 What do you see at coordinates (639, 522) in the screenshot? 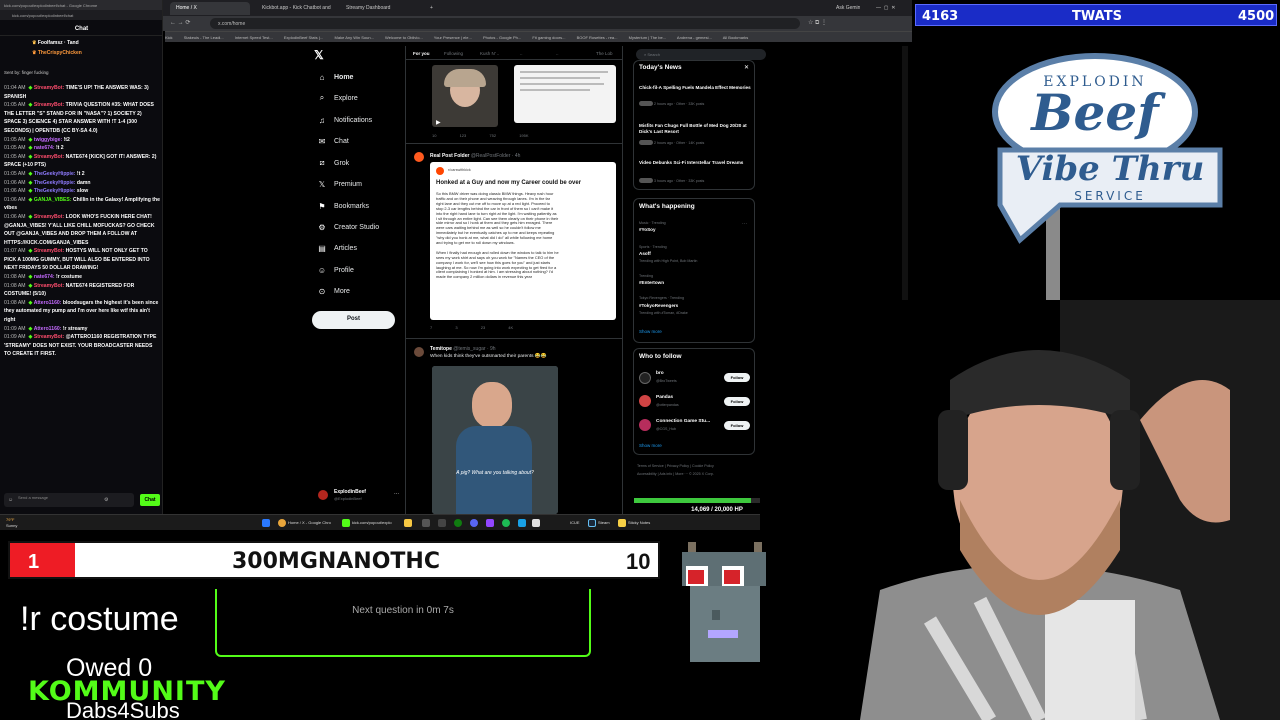
I see `taskbar-app: Sticky Notes` at bounding box center [639, 522].